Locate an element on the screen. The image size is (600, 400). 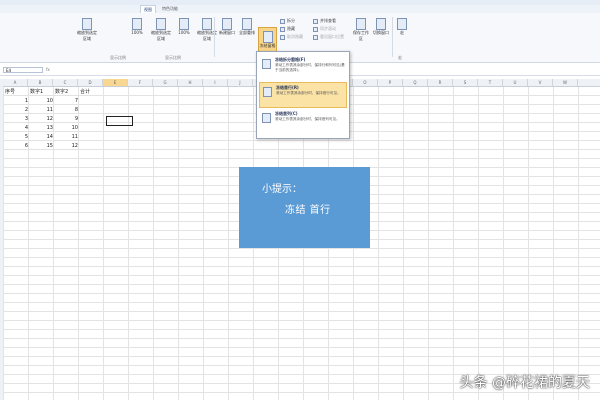
new-window-icon is located at coordinates (227, 24).